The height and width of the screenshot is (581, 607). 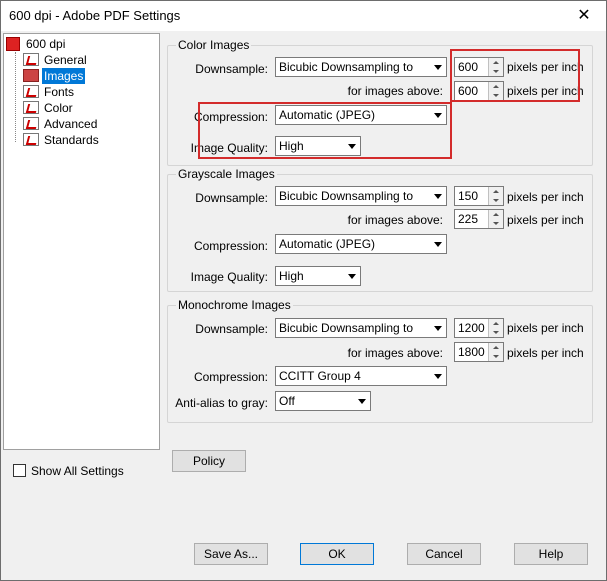 I want to click on title-bar: 600 dpi - Adobe PDF Settings ✕, so click(x=303, y=16).